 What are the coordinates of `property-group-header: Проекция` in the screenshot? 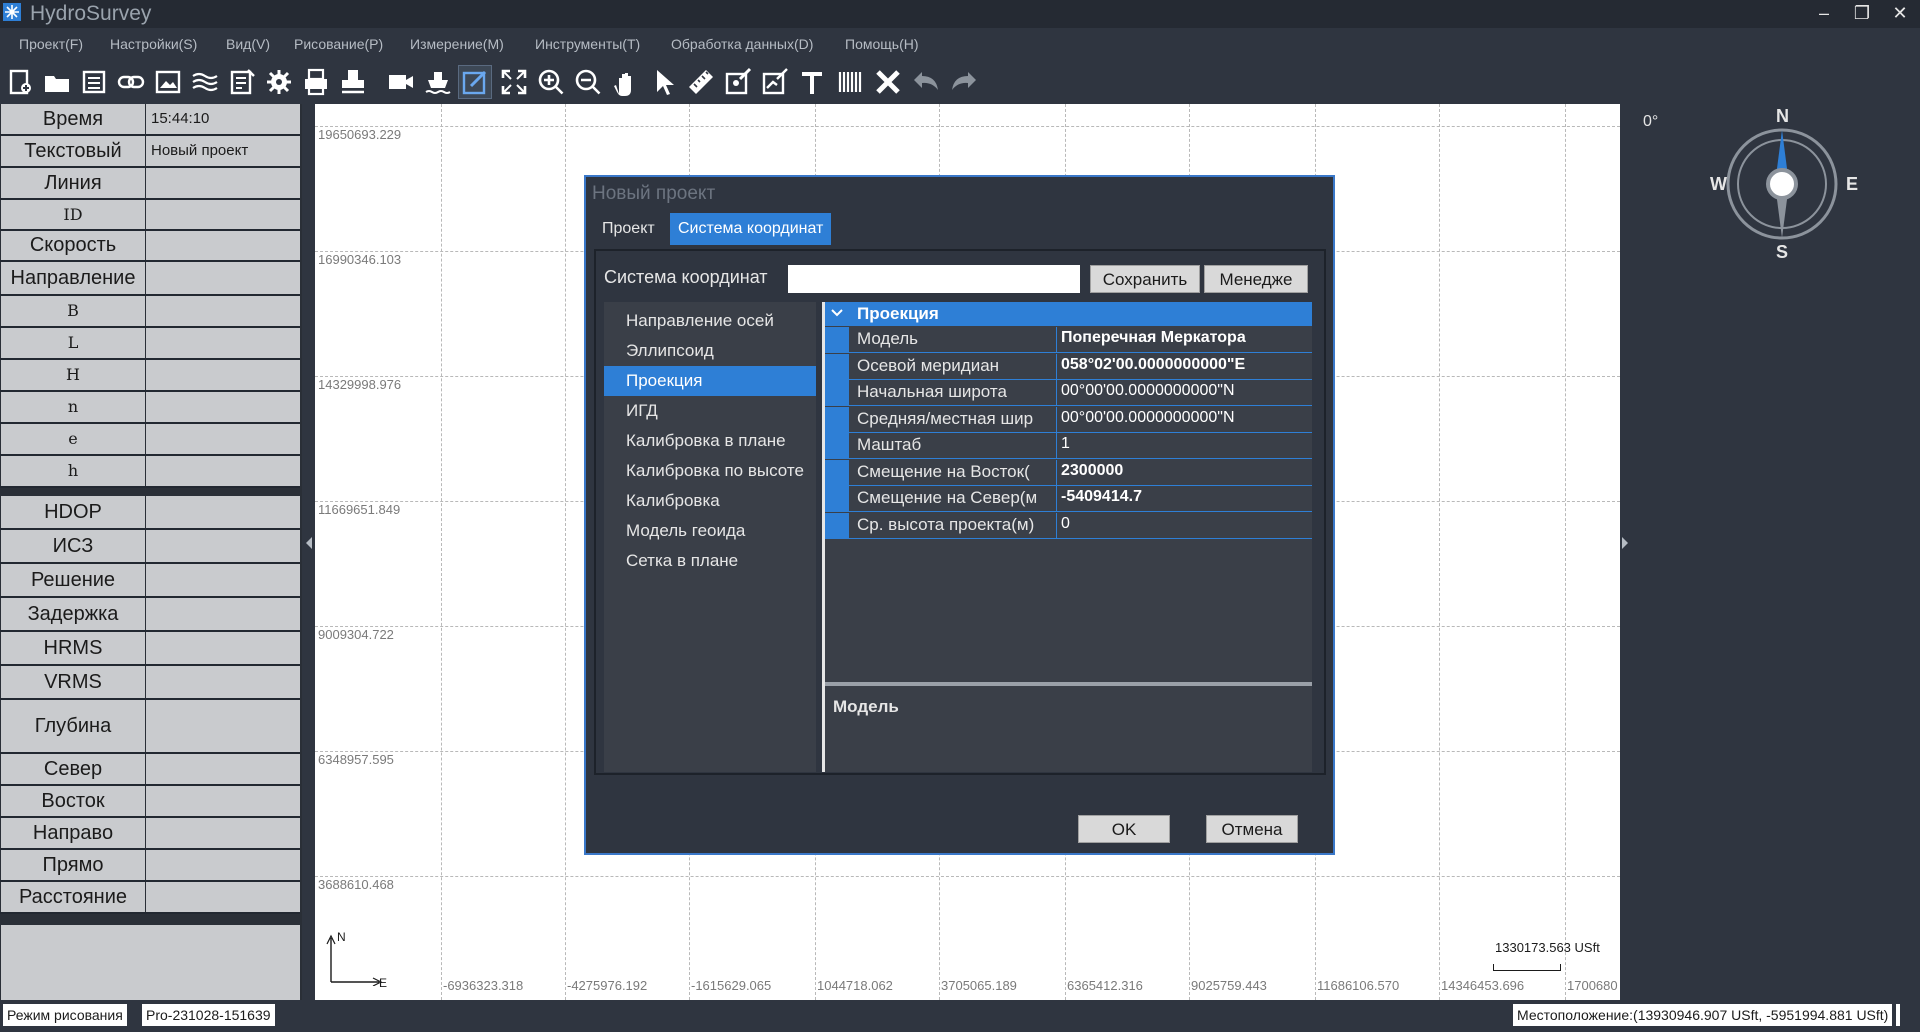 It's located at (1068, 314).